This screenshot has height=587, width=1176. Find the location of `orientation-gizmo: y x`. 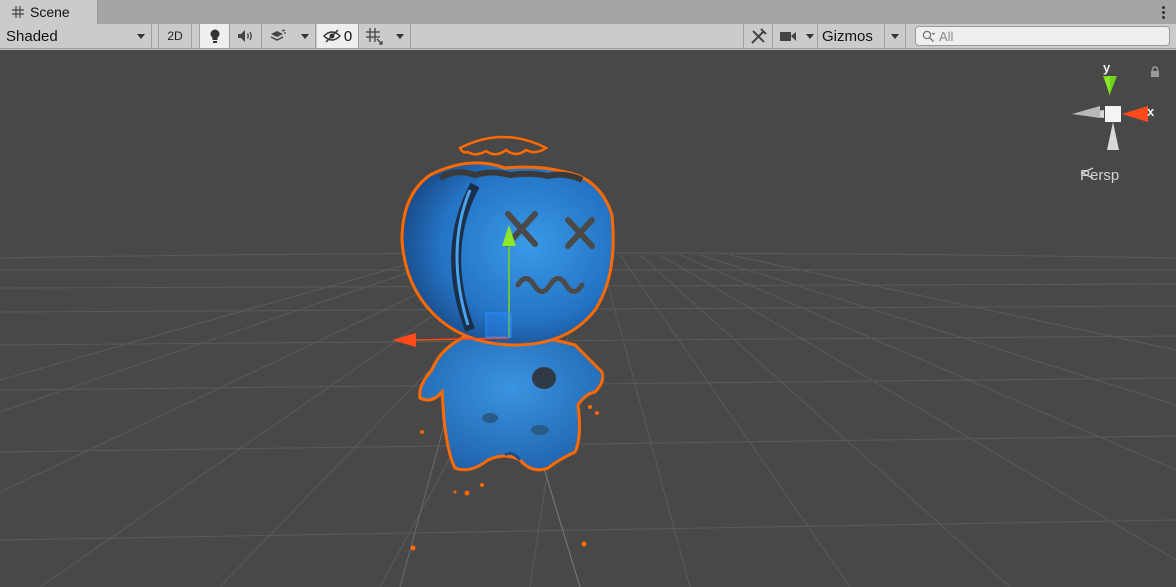

orientation-gizmo: y x is located at coordinates (1113, 105).